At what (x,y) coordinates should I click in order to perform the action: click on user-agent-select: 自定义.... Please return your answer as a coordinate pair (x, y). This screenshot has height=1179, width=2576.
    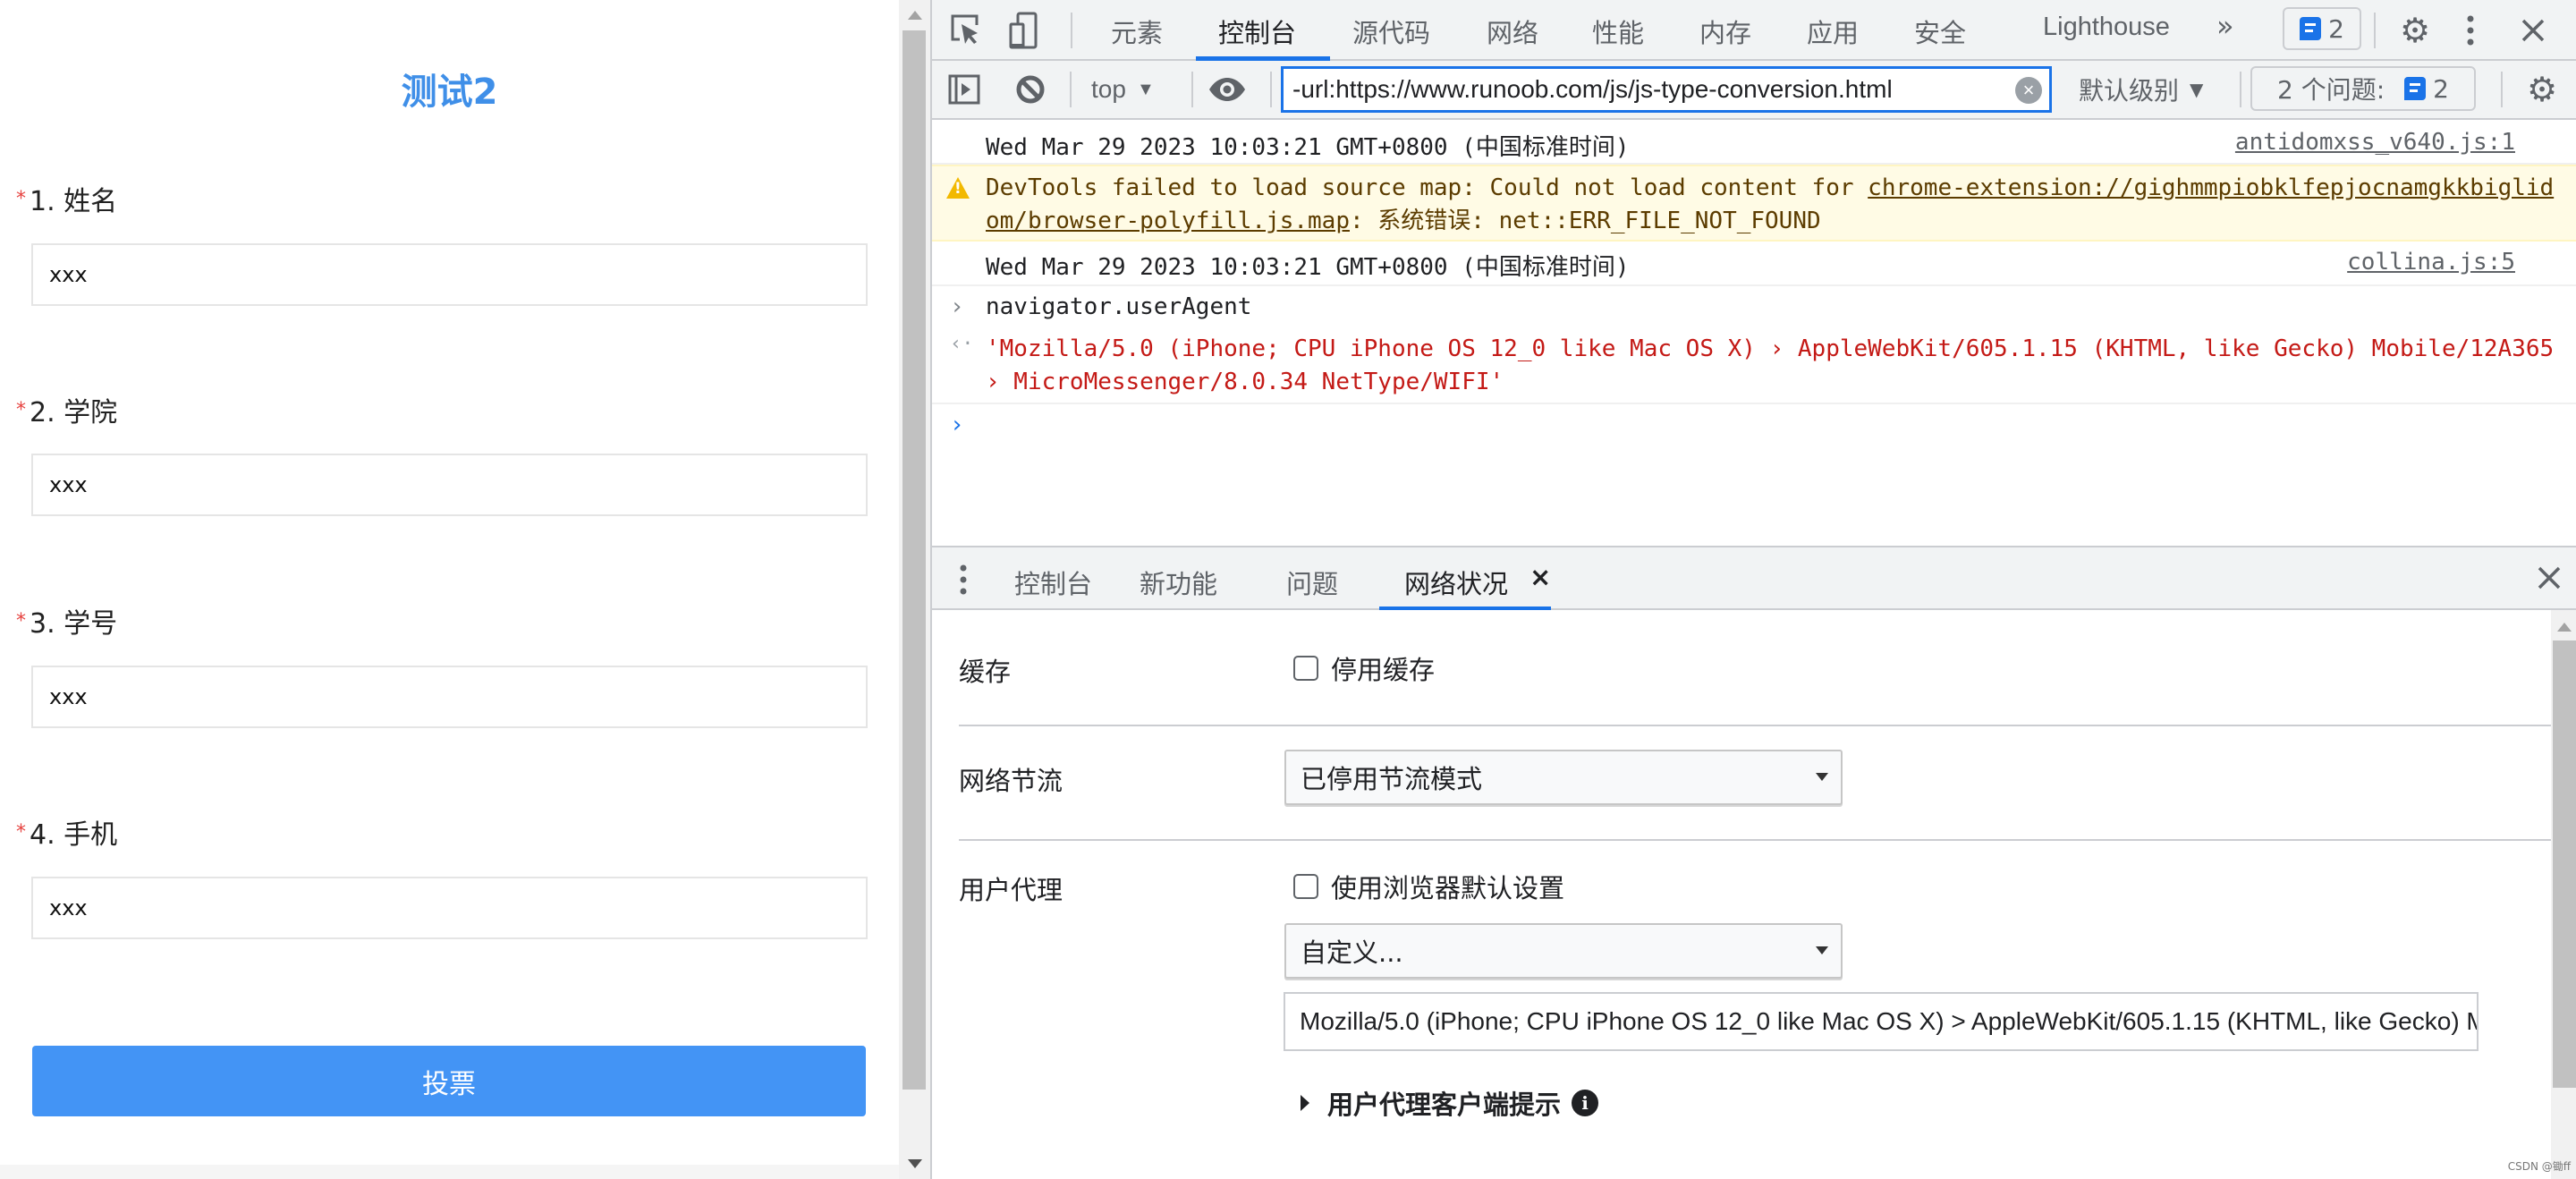
    Looking at the image, I should click on (1563, 951).